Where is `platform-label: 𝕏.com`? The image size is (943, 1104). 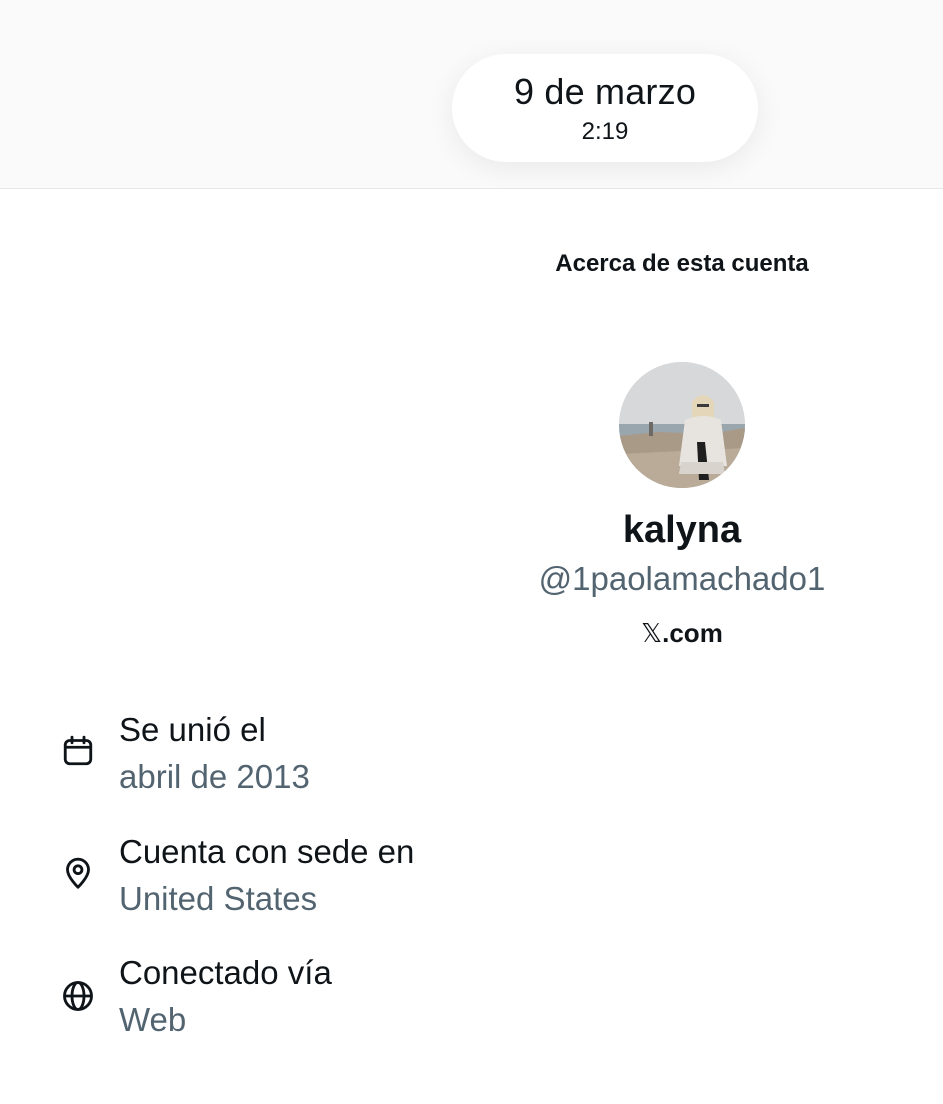 platform-label: 𝕏.com is located at coordinates (682, 633).